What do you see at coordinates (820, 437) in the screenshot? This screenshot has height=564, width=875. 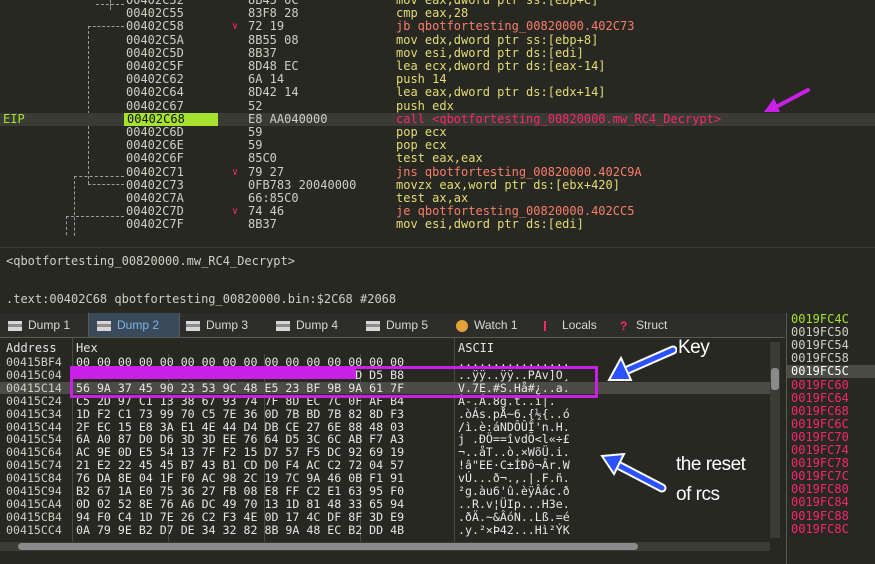 I see `stack-address: 0019FC70` at bounding box center [820, 437].